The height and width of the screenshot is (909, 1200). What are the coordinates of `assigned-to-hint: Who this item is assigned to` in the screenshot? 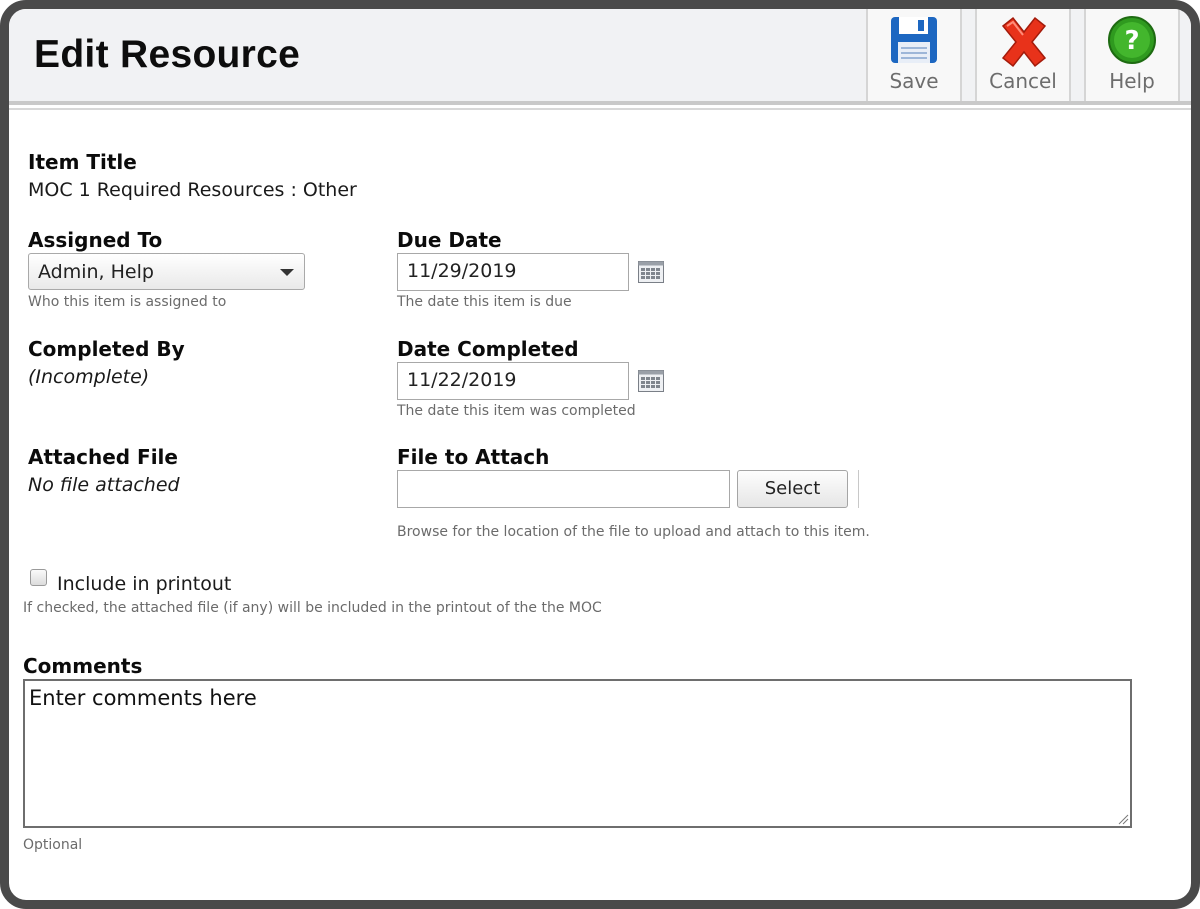 It's located at (127, 302).